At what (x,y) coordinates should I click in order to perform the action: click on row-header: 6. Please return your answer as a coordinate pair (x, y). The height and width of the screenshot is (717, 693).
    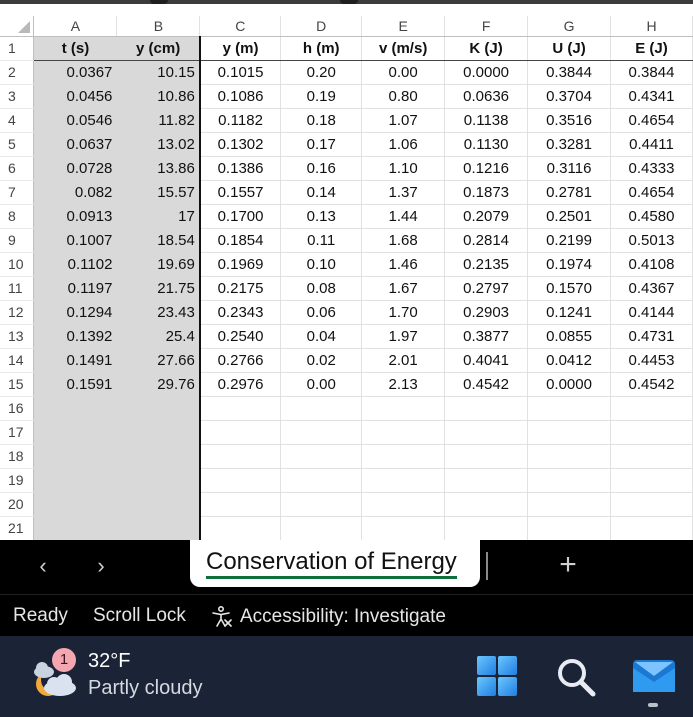
    Looking at the image, I should click on (17, 168).